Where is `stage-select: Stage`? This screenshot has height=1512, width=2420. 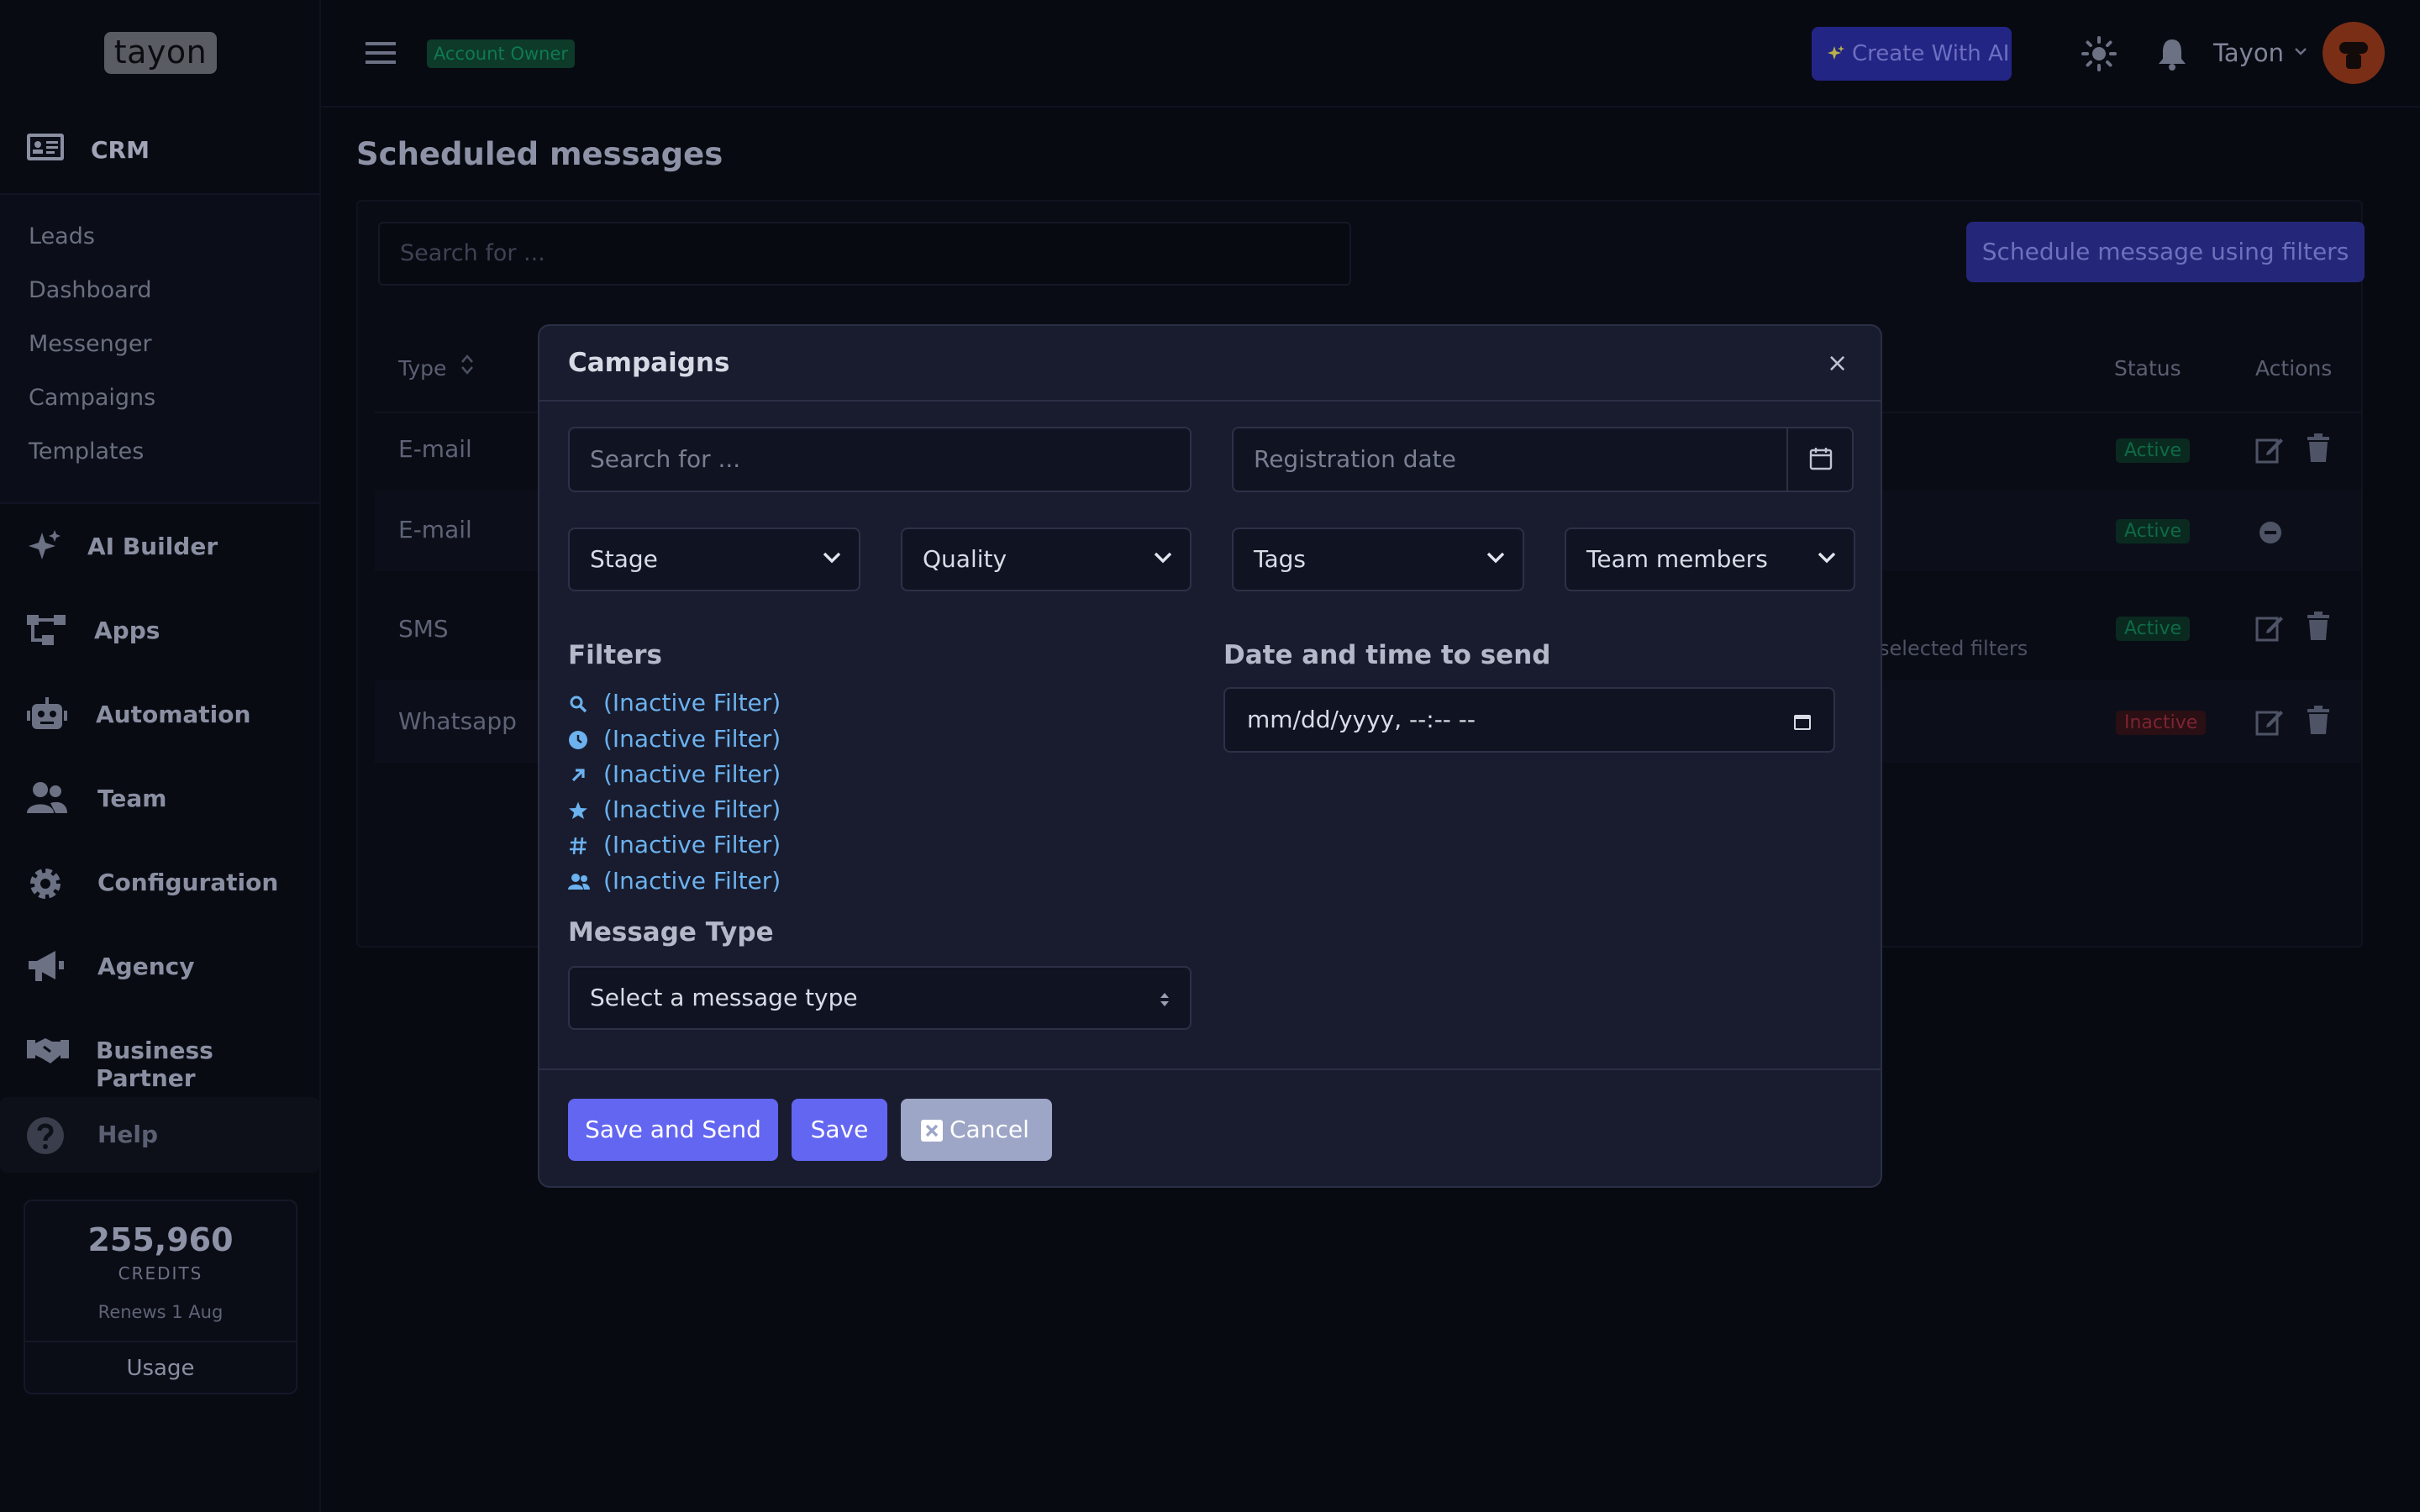 stage-select: Stage is located at coordinates (714, 559).